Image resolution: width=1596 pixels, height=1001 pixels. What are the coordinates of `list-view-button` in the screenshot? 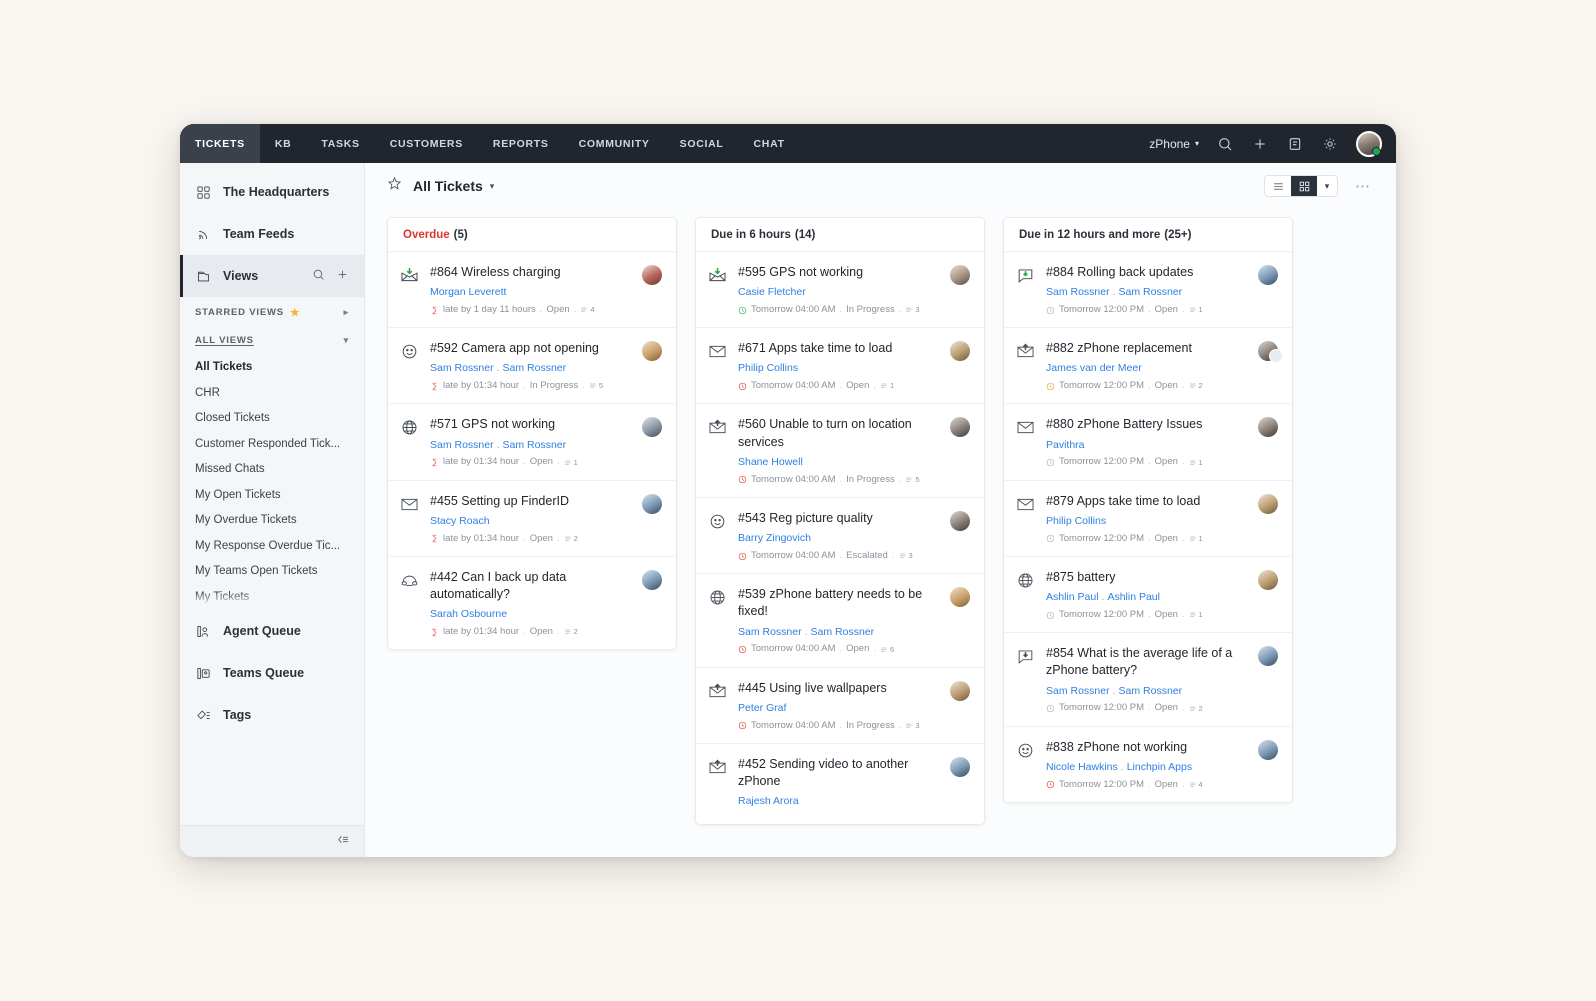 It's located at (1278, 186).